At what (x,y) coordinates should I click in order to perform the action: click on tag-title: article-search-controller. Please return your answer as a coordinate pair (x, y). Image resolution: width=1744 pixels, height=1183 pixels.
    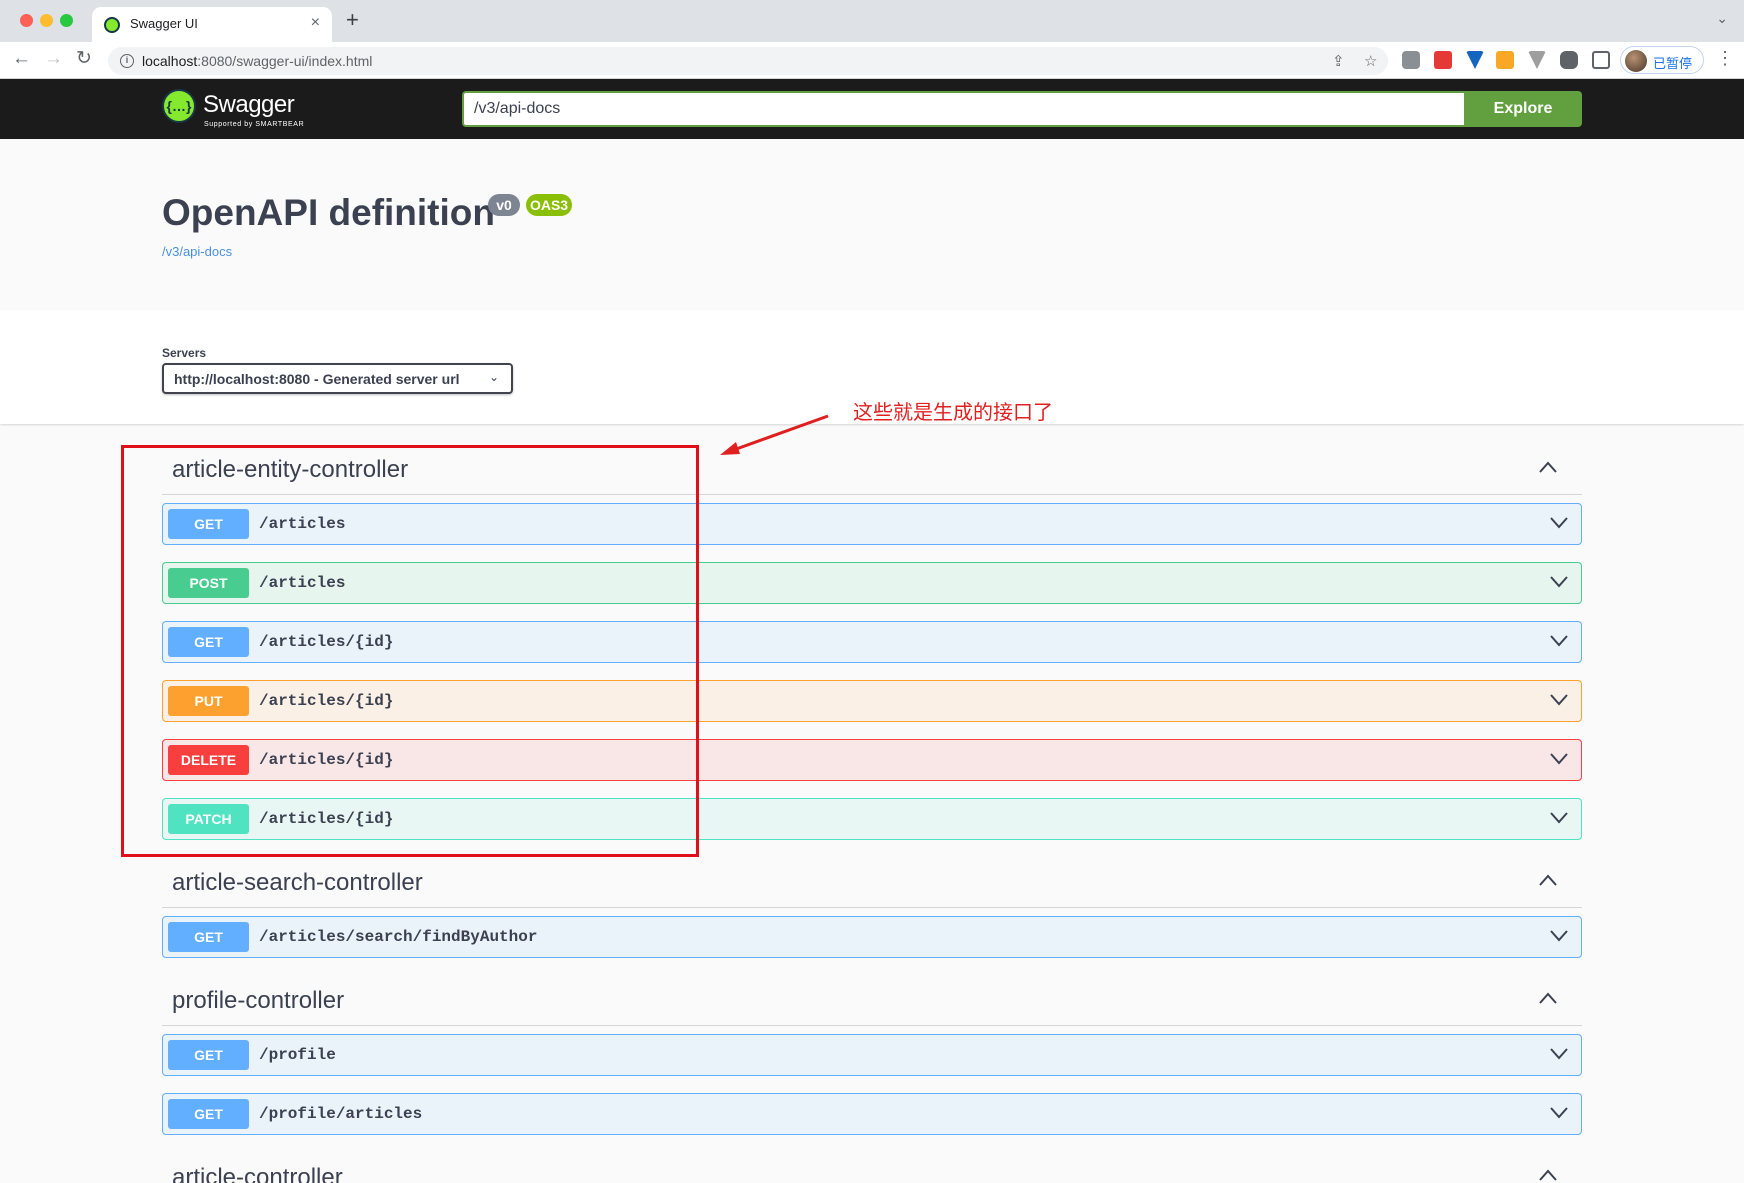
    Looking at the image, I should click on (297, 882).